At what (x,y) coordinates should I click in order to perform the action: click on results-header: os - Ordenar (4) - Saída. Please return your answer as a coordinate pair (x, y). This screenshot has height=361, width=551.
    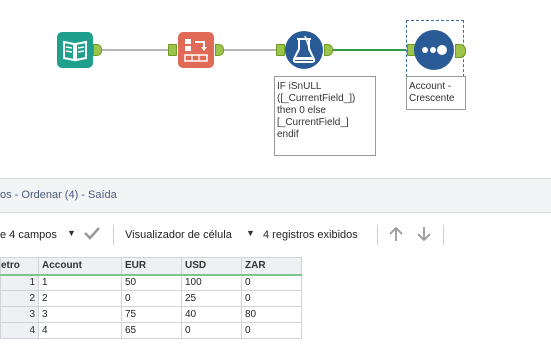
    Looking at the image, I should click on (275, 195).